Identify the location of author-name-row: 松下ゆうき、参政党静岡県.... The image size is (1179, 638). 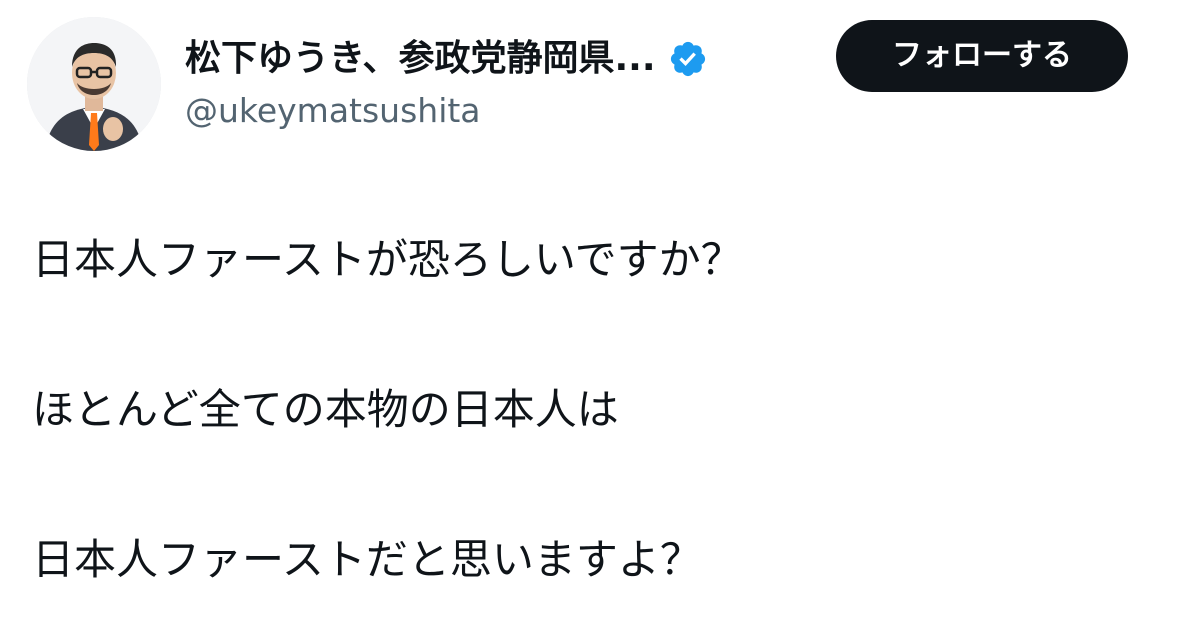
(446, 59).